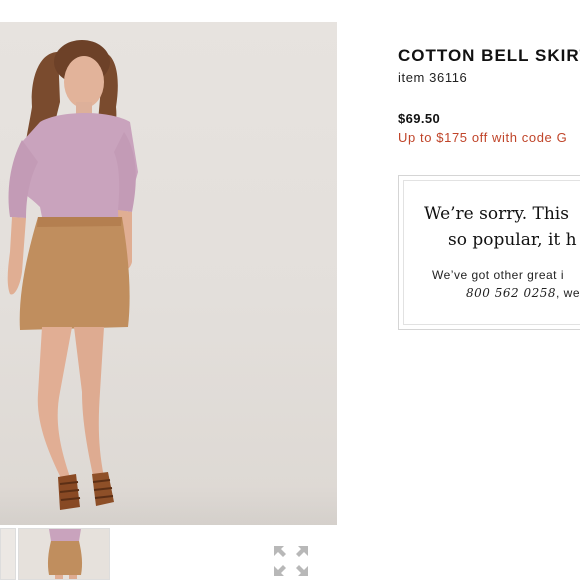 The image size is (580, 580). What do you see at coordinates (419, 118) in the screenshot?
I see `product-price: $69.50` at bounding box center [419, 118].